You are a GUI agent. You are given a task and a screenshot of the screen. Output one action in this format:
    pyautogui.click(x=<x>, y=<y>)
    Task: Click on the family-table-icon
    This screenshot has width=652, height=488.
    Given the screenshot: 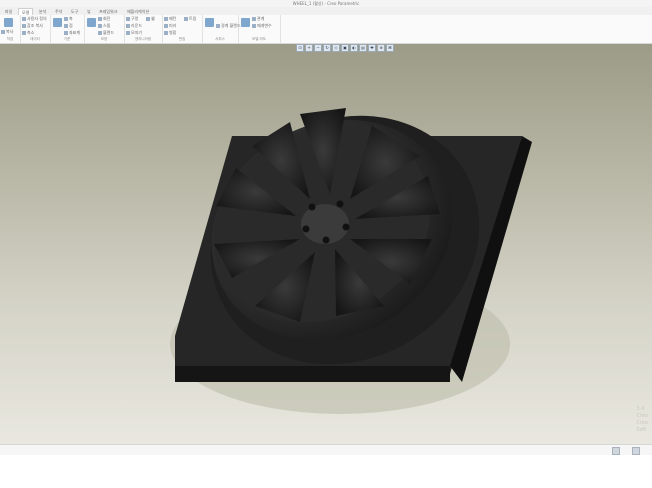 What is the action you would take?
    pyautogui.click(x=245, y=22)
    